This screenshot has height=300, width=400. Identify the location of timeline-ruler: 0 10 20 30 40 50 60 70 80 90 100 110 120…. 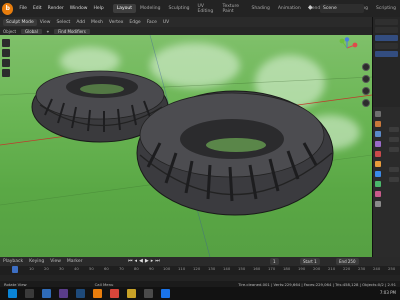
(200, 270).